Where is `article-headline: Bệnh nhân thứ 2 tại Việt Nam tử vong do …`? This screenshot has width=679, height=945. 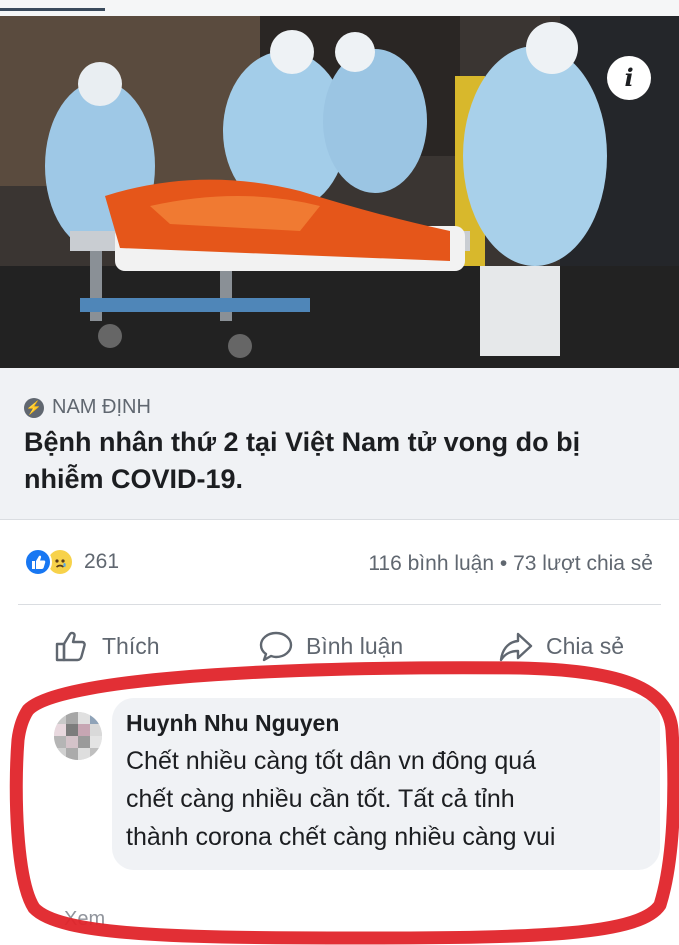
article-headline: Bệnh nhân thứ 2 tại Việt Nam tử vong do … is located at coordinates (344, 461).